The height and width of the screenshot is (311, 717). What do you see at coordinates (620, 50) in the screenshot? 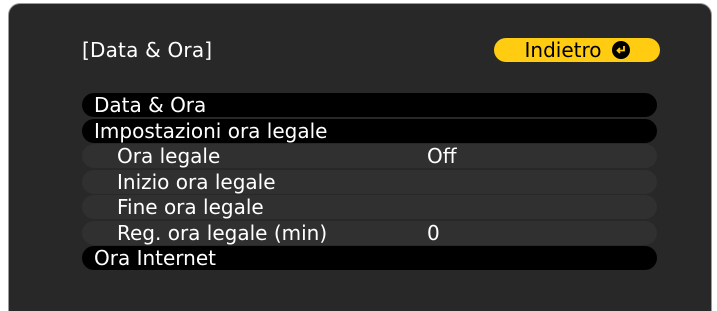
I see `enter-icon` at bounding box center [620, 50].